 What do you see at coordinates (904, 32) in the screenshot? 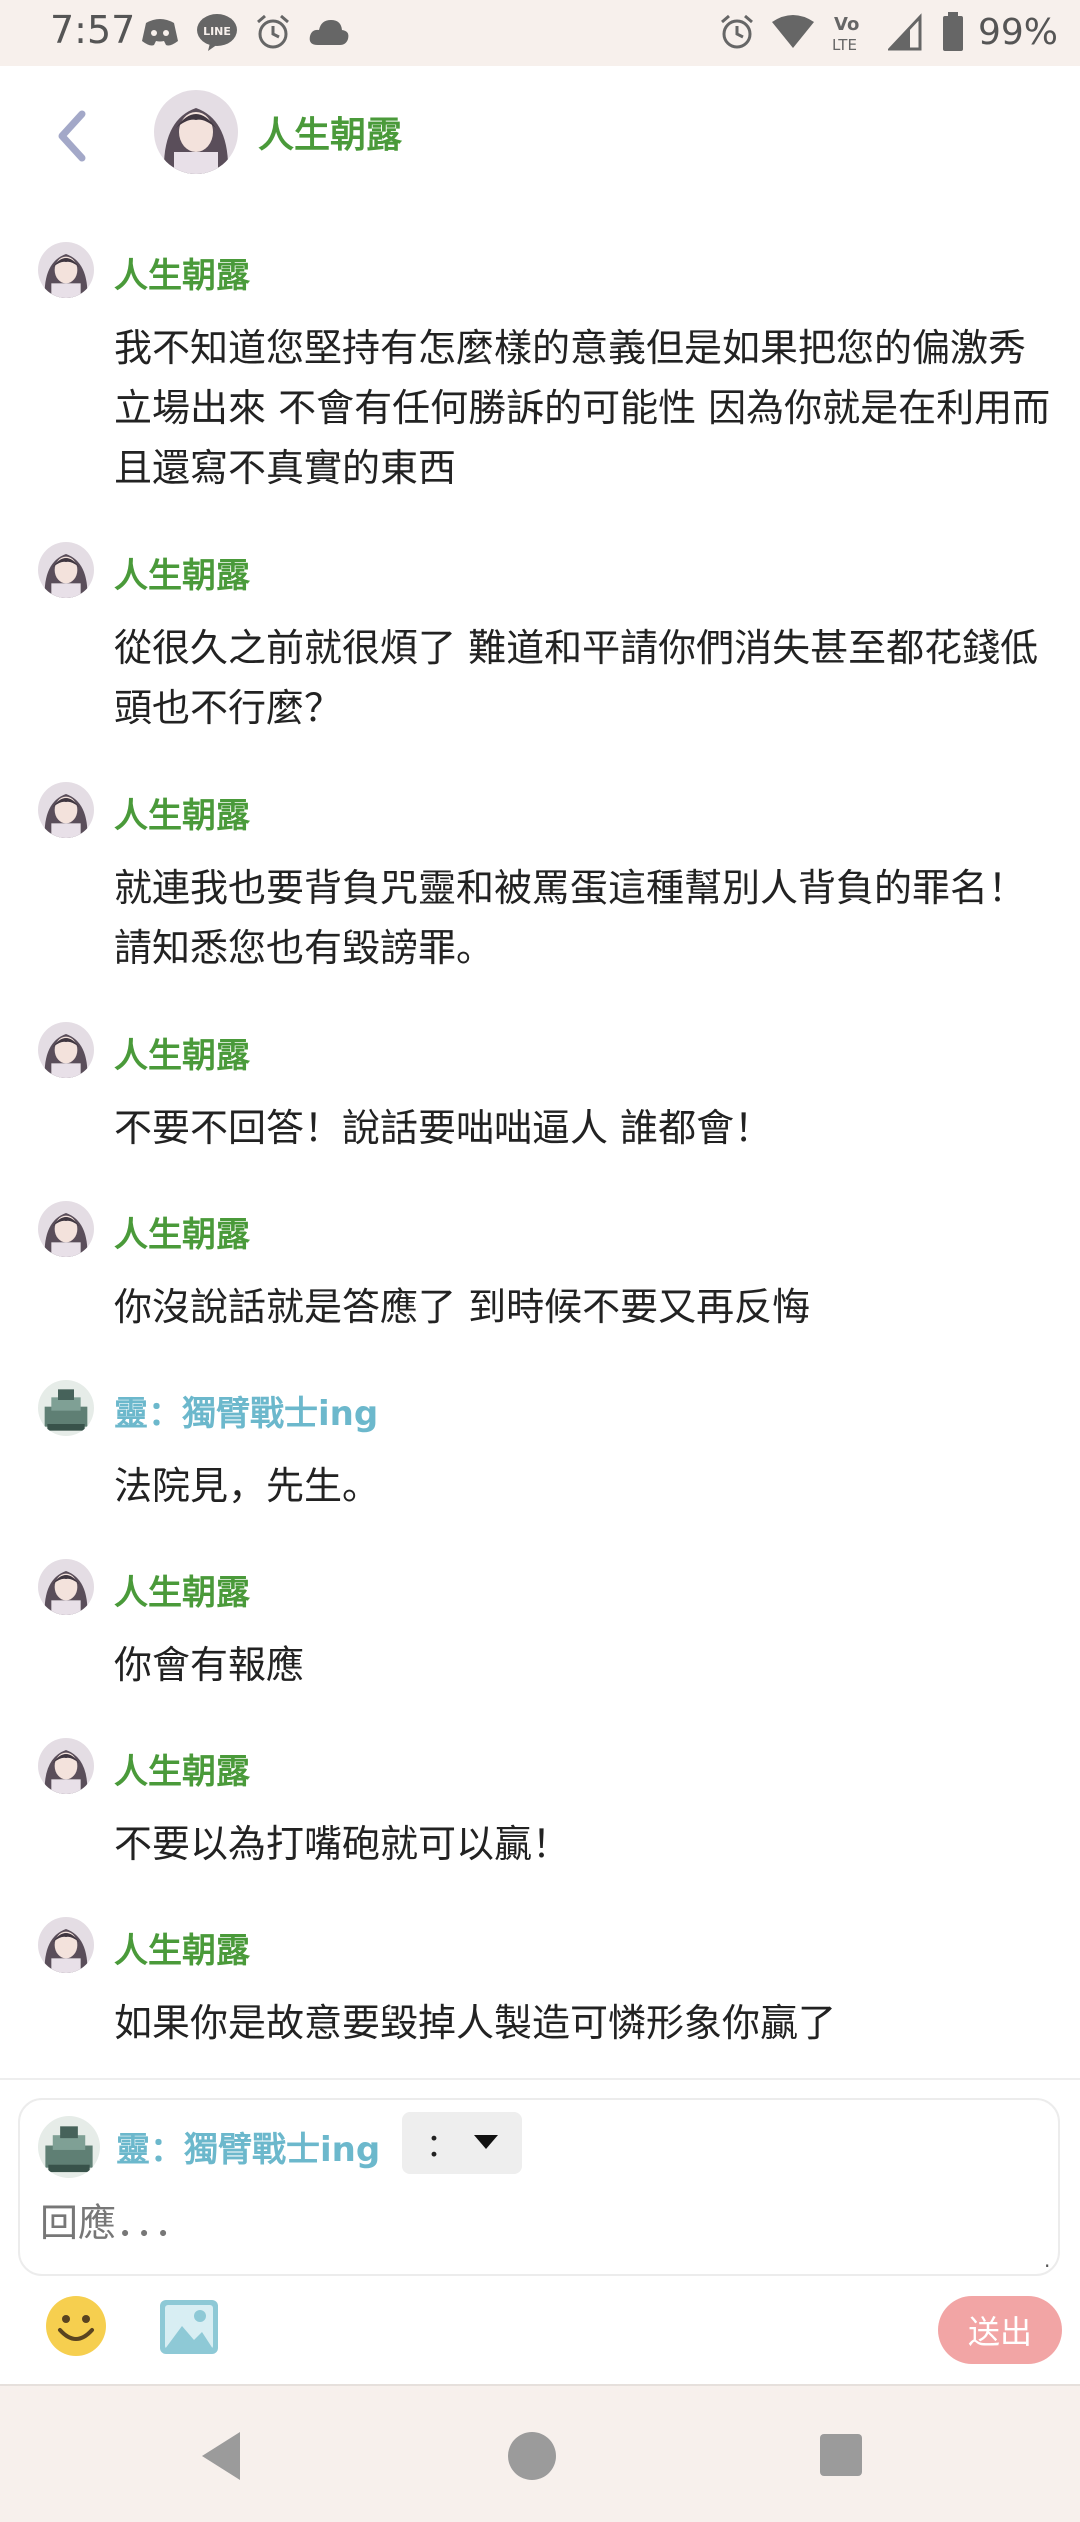
I see `signal-icon` at bounding box center [904, 32].